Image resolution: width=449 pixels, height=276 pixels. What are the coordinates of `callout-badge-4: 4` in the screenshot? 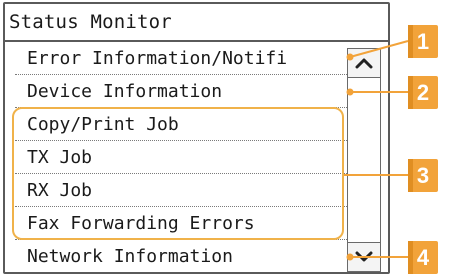 It's located at (423, 257).